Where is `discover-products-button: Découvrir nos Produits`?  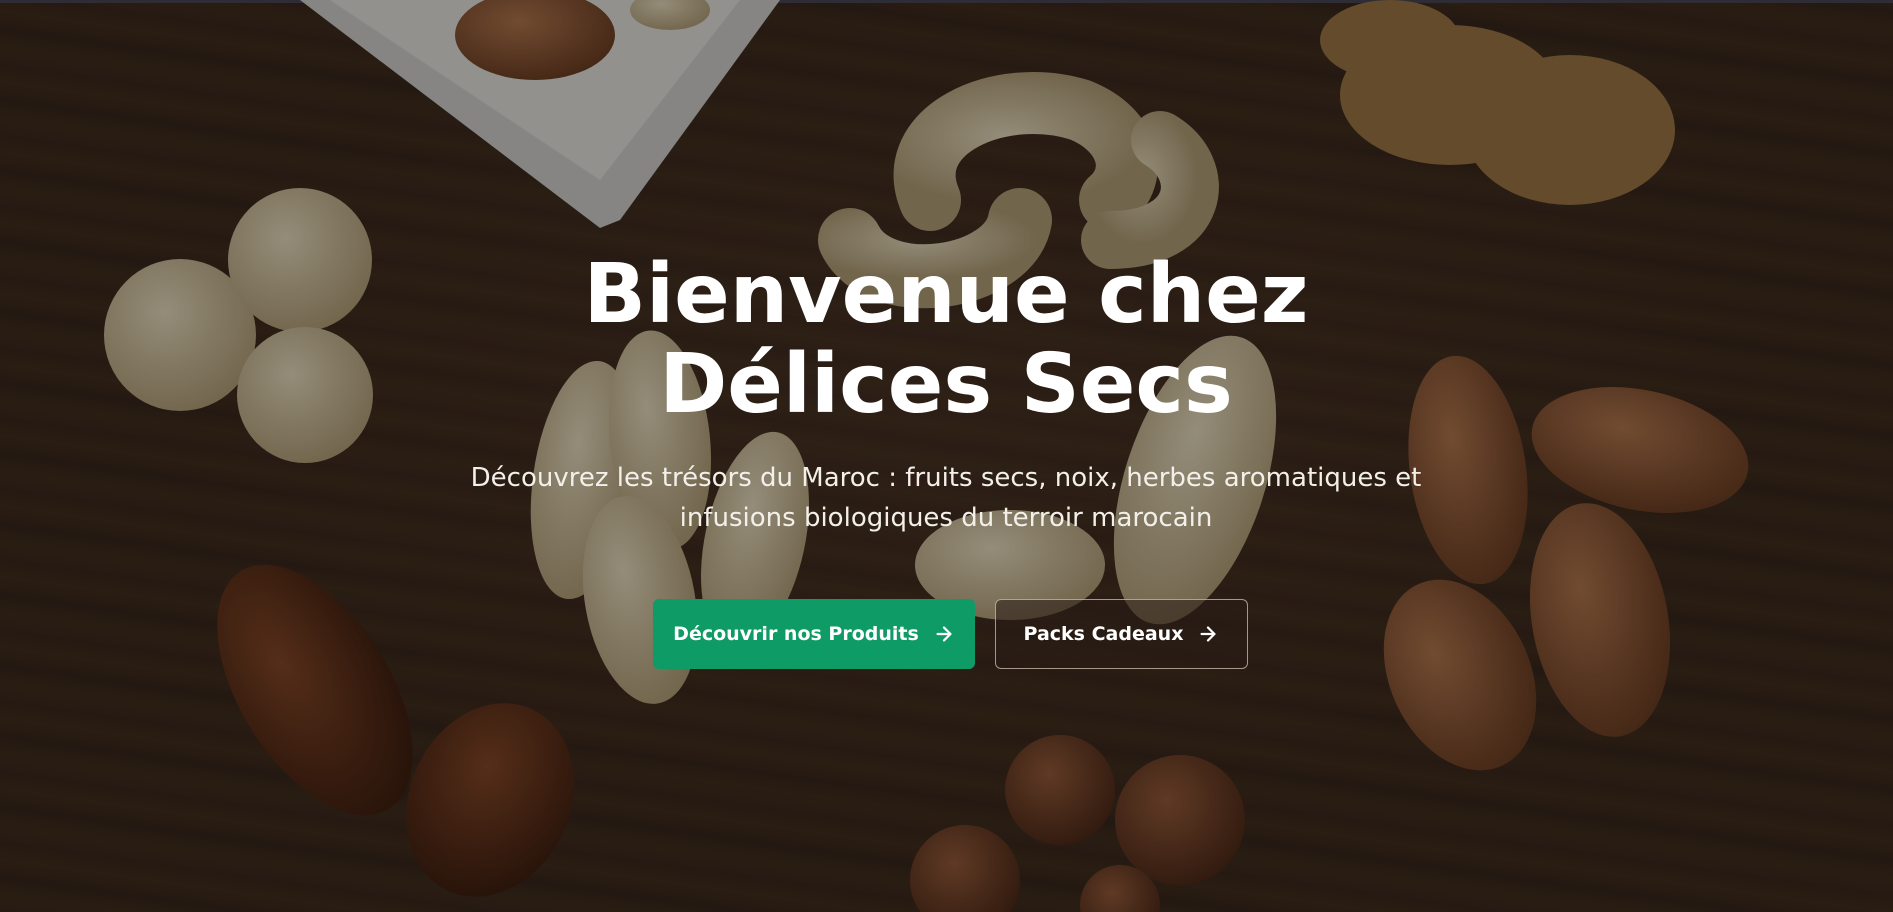
discover-products-button: Découvrir nos Produits is located at coordinates (814, 634).